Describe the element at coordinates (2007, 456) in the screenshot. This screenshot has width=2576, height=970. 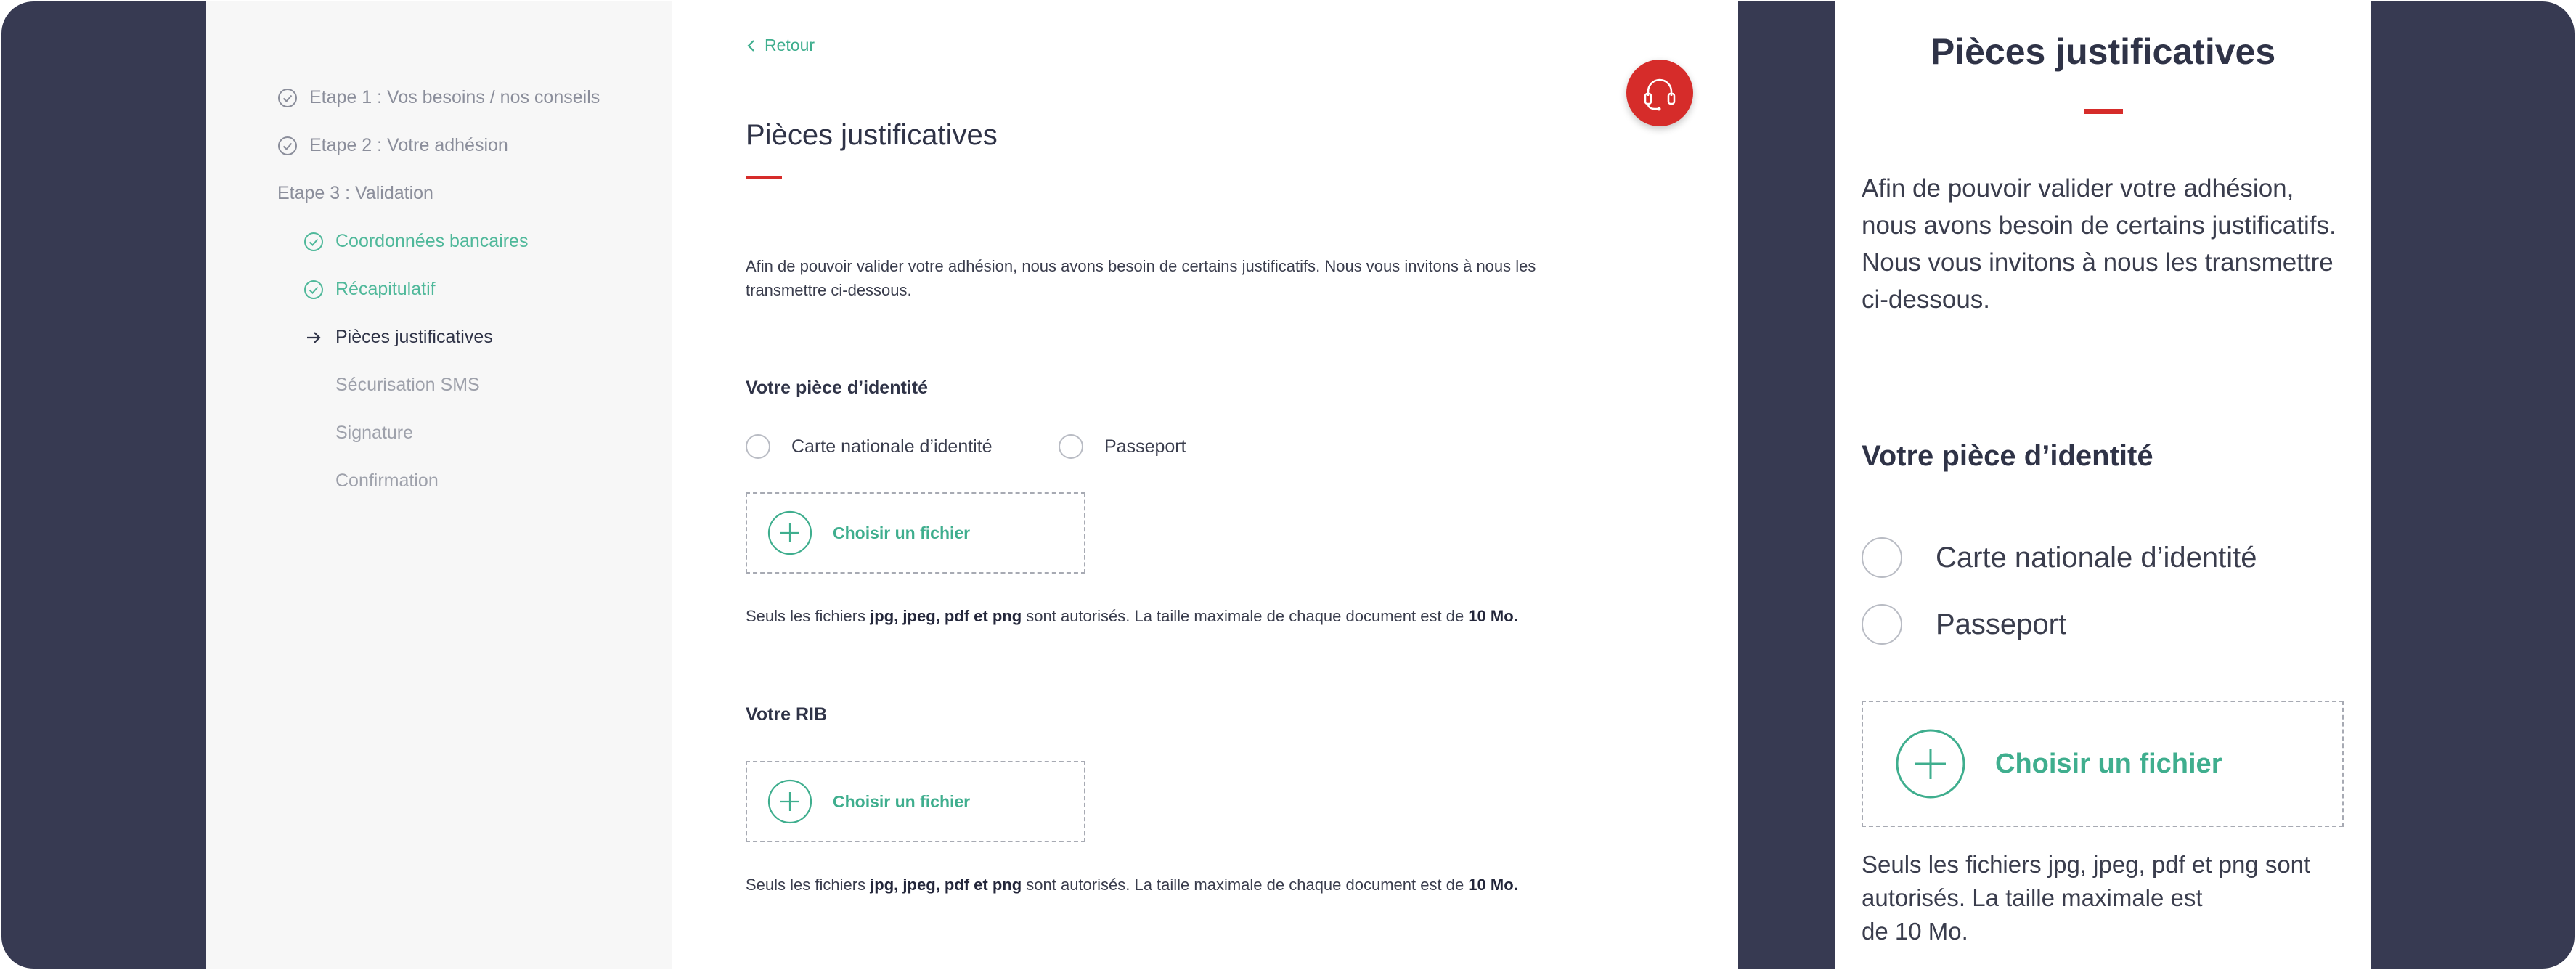
I see `mobile-identity-label: Votre pièce d’identité` at that location.